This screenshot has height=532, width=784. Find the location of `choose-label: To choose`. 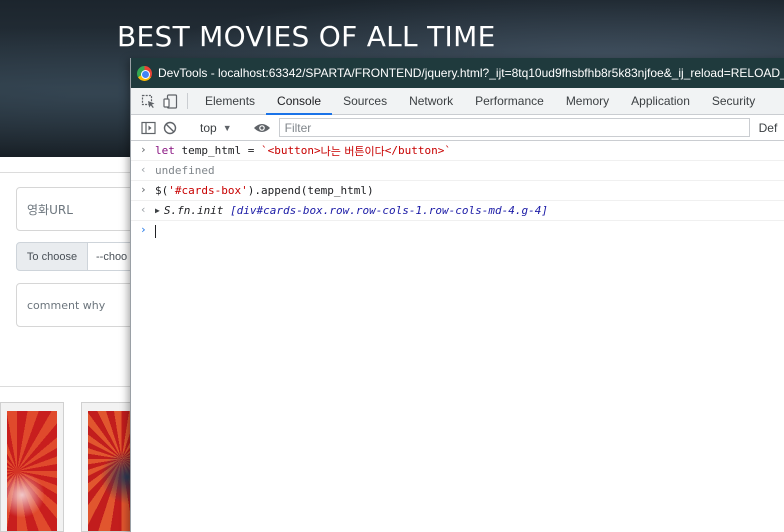

choose-label: To choose is located at coordinates (52, 256).